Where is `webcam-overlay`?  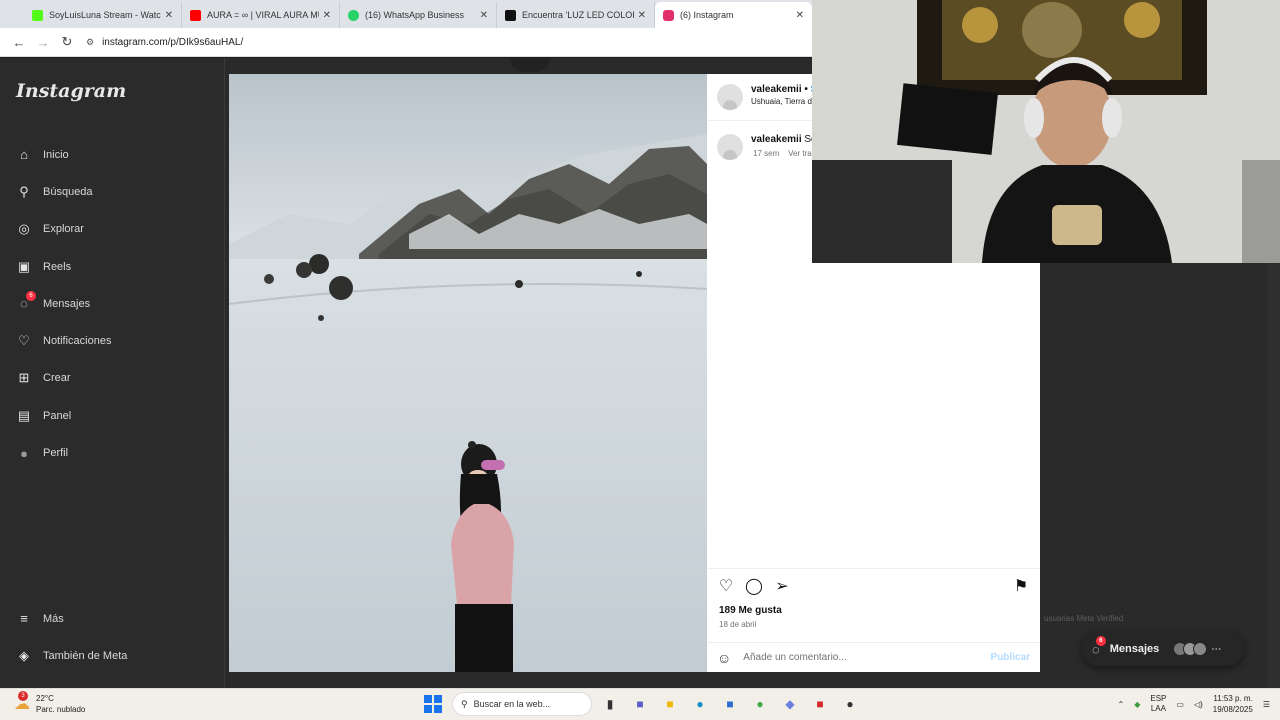
webcam-overlay is located at coordinates (1046, 131).